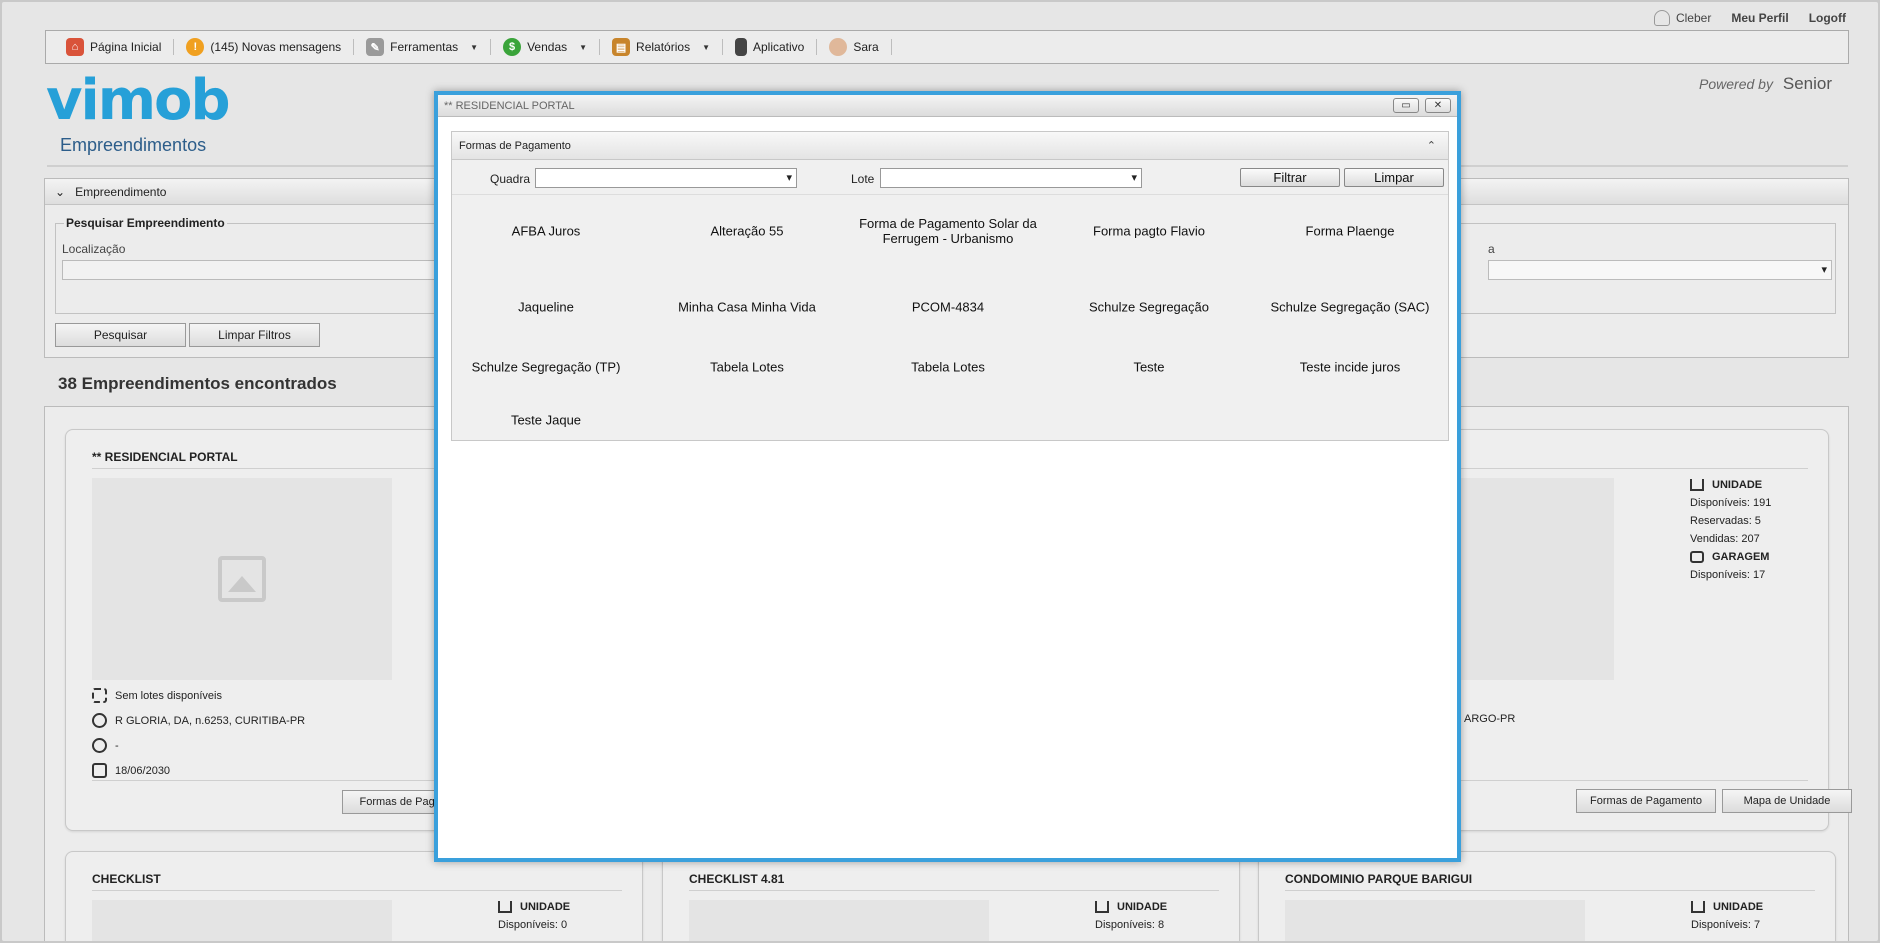 The width and height of the screenshot is (1880, 943). Describe the element at coordinates (1697, 557) in the screenshot. I see `car-icon` at that location.